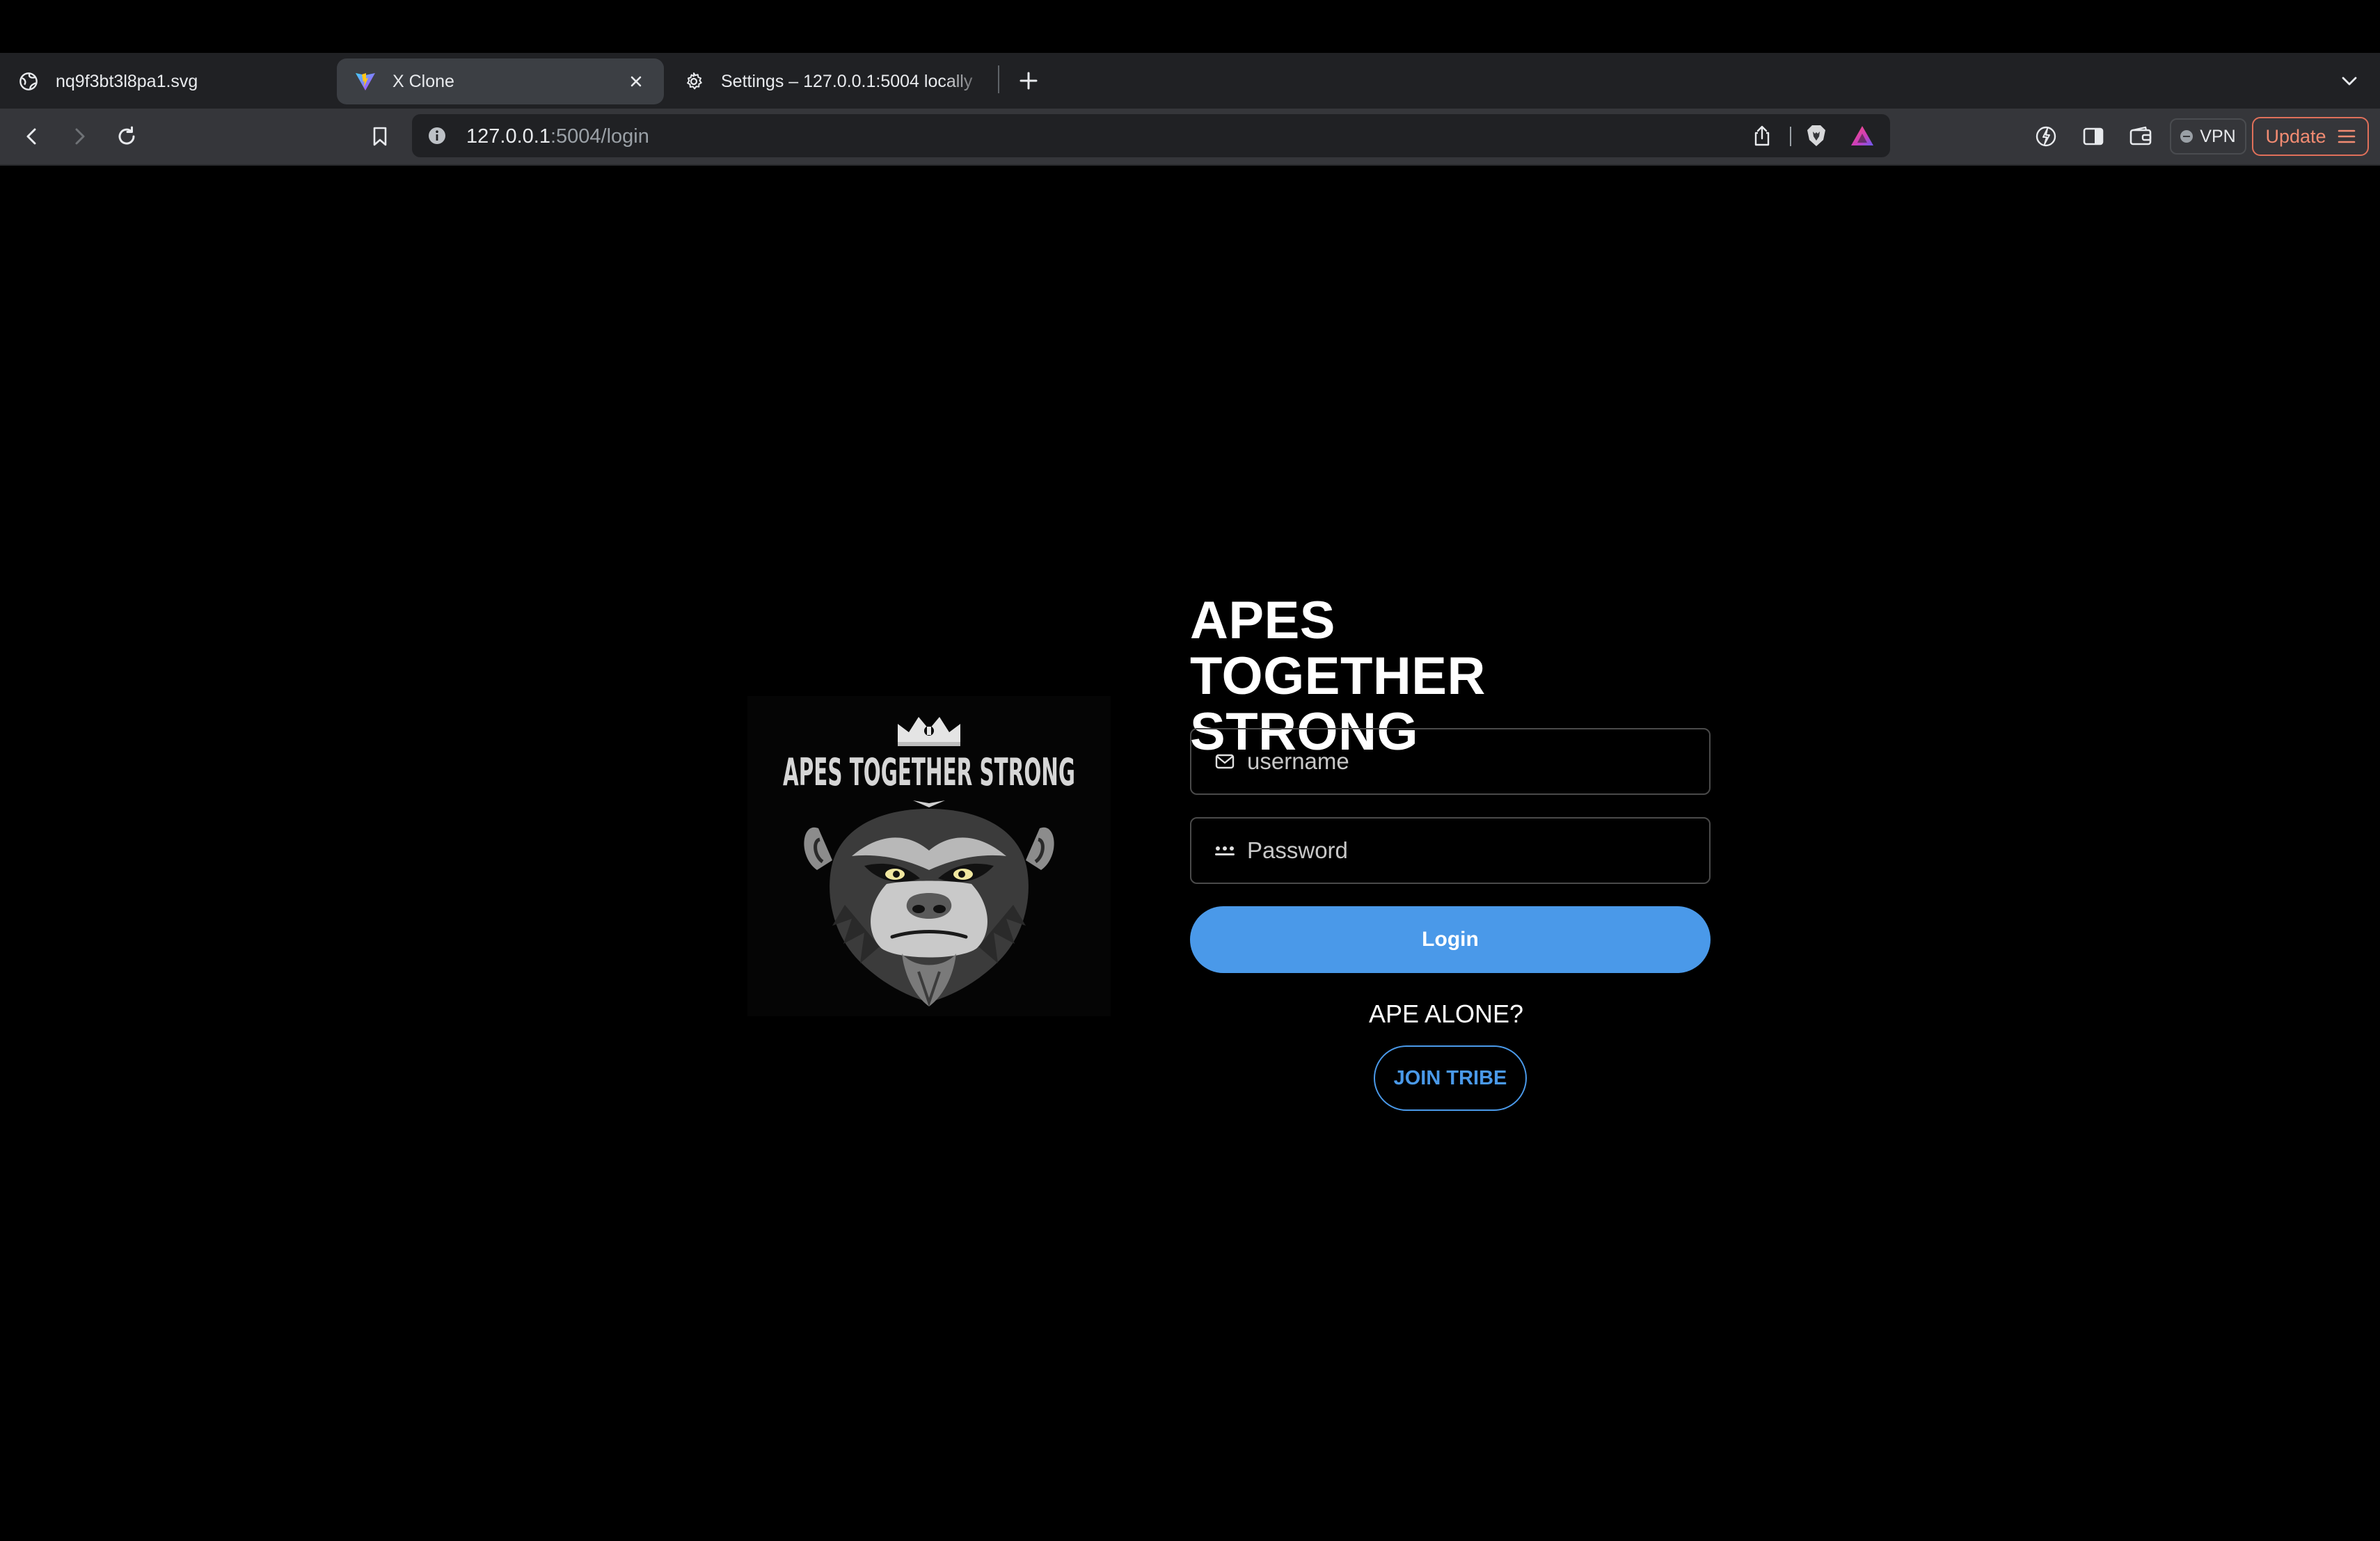 Image resolution: width=2380 pixels, height=1541 pixels. What do you see at coordinates (1450, 939) in the screenshot?
I see `login-button: Login` at bounding box center [1450, 939].